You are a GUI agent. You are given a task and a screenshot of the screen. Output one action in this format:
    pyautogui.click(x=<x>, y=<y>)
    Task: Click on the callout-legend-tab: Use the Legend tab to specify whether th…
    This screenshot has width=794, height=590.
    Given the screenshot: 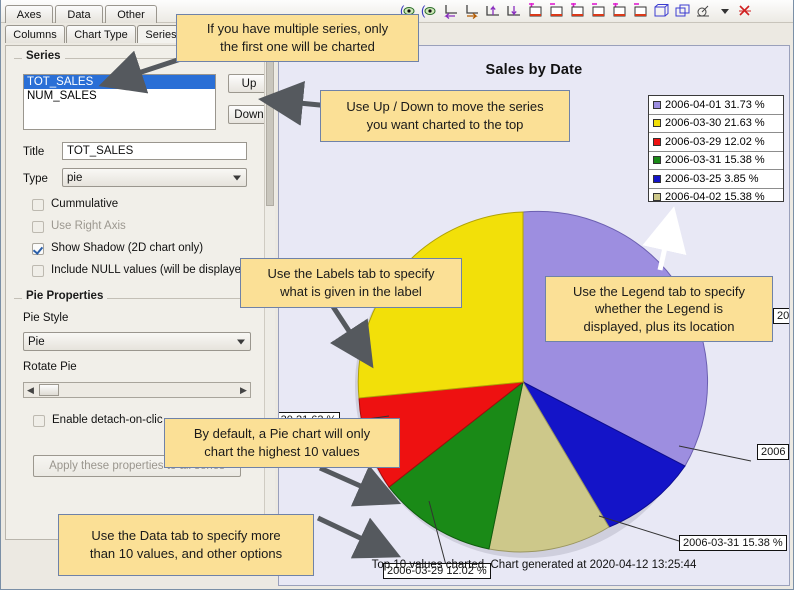 What is the action you would take?
    pyautogui.click(x=659, y=309)
    